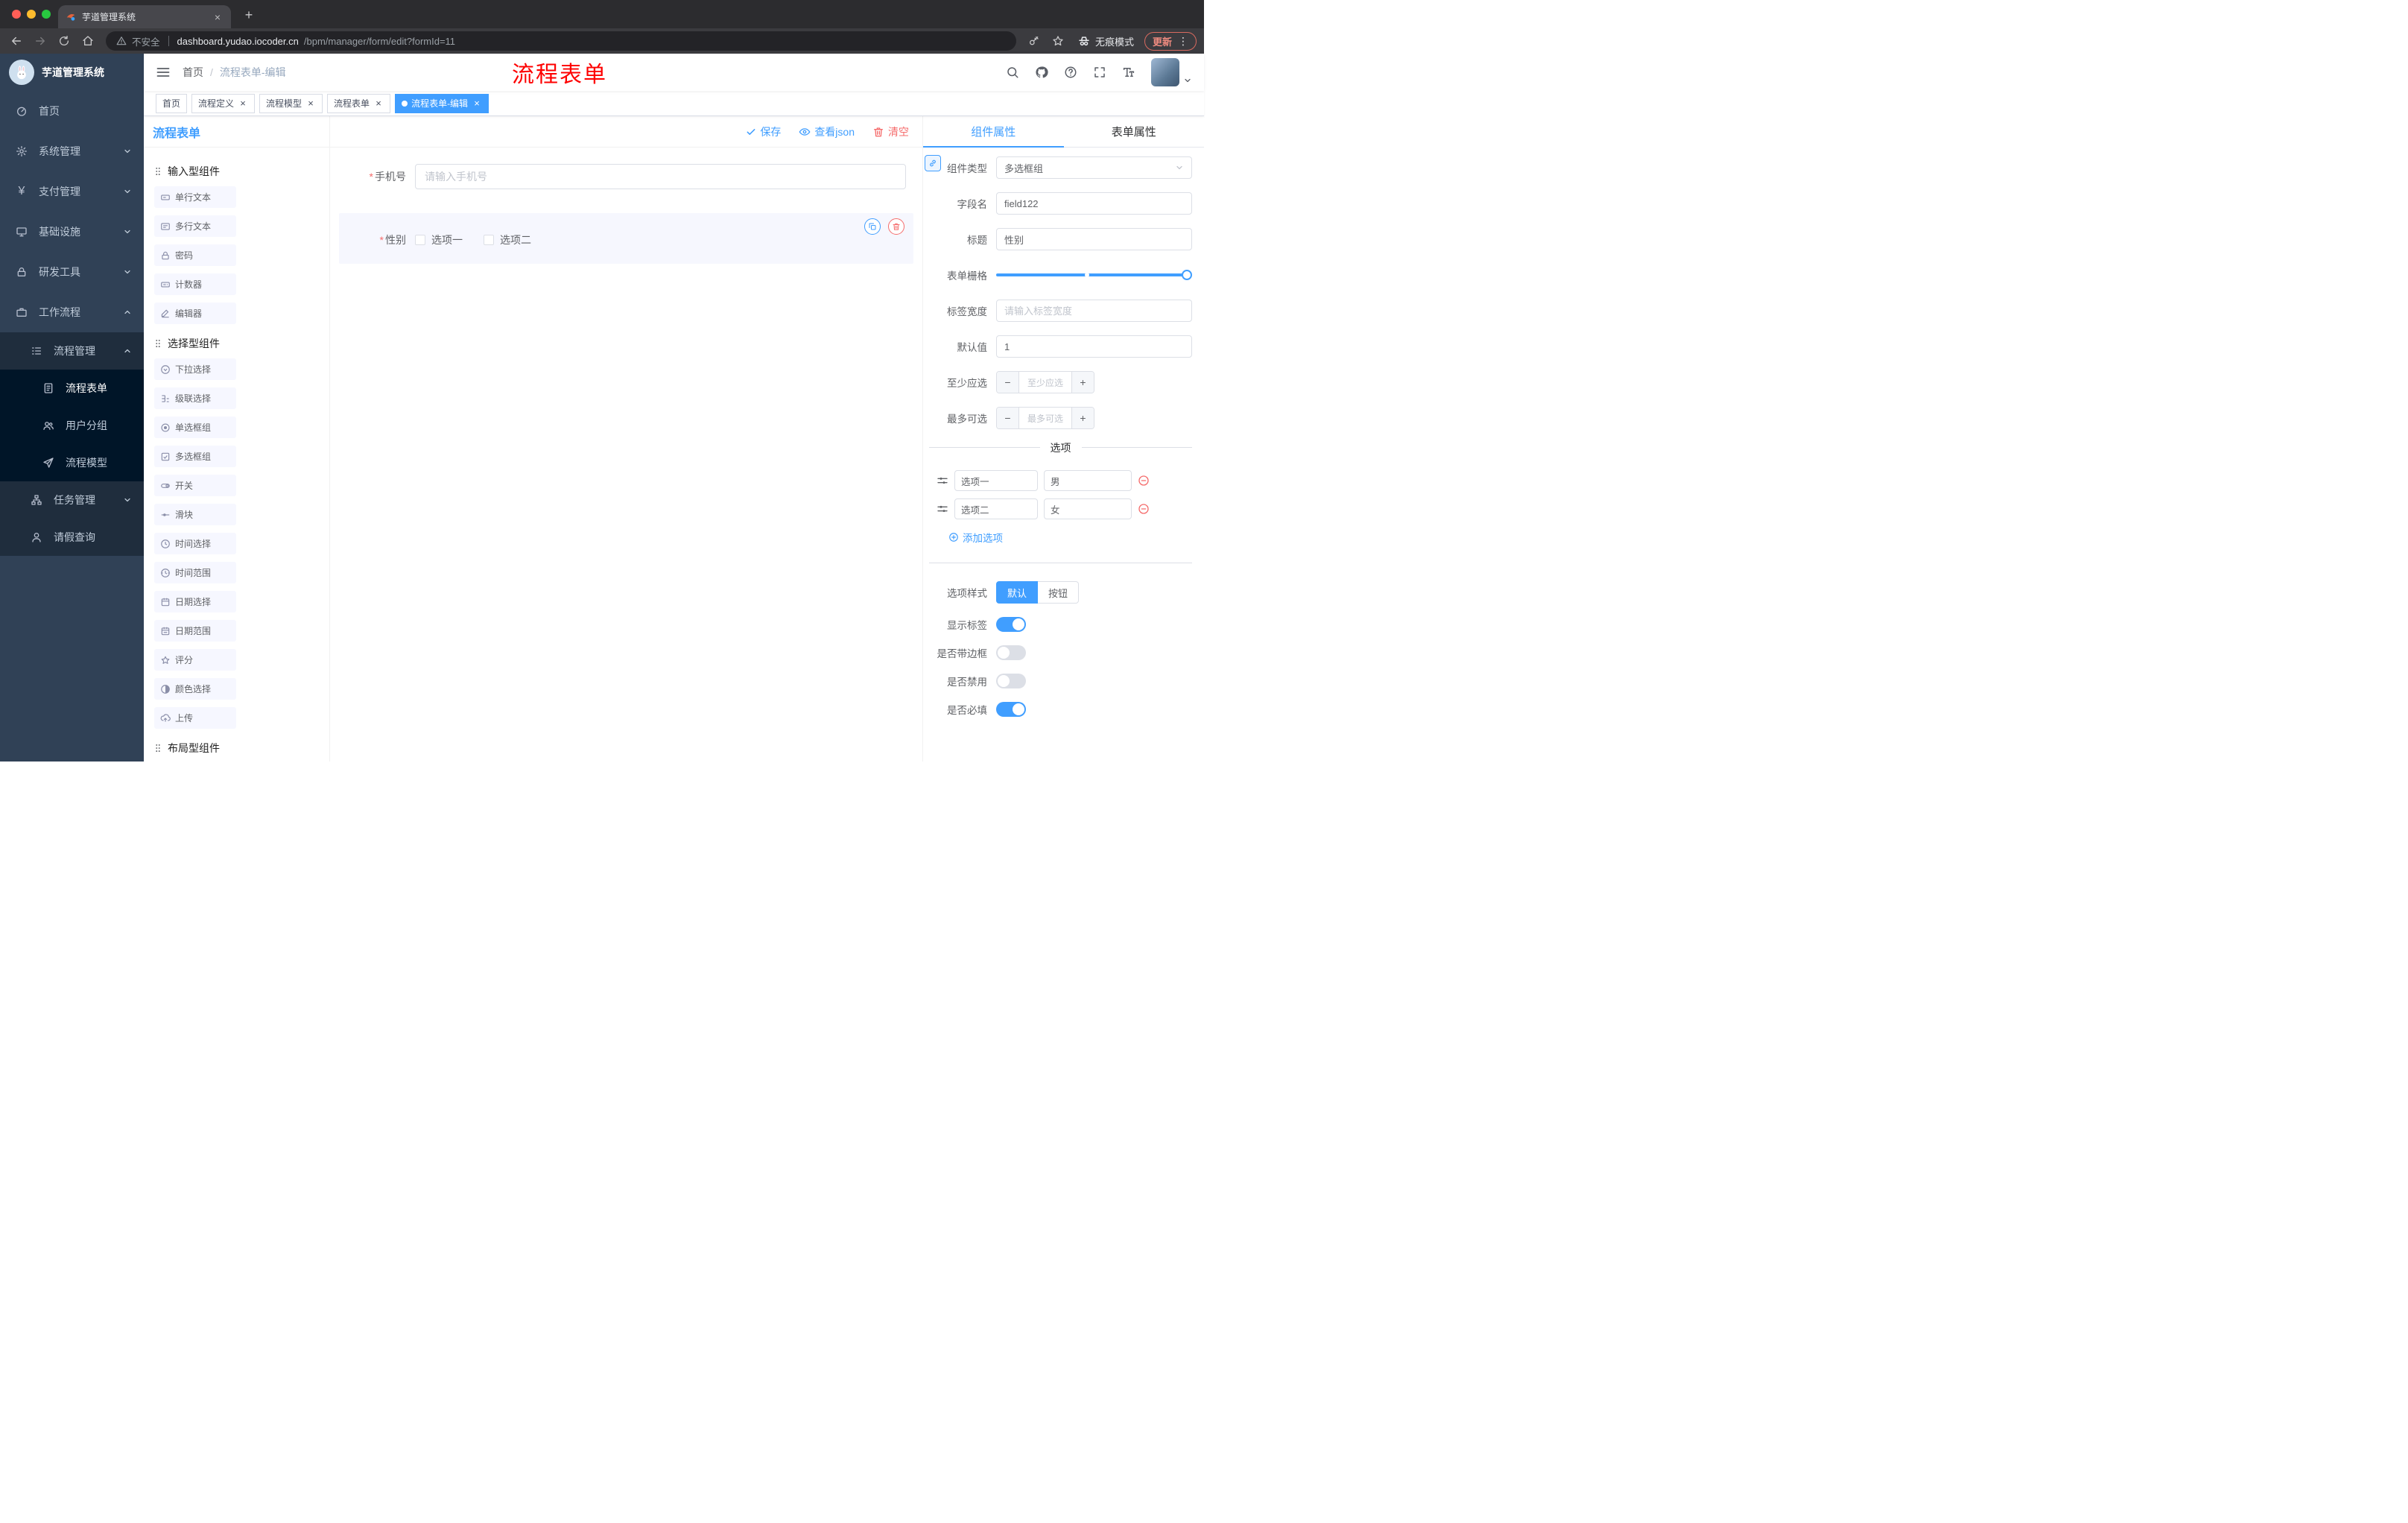  Describe the element at coordinates (1128, 72) in the screenshot. I see `font-size-icon` at that location.